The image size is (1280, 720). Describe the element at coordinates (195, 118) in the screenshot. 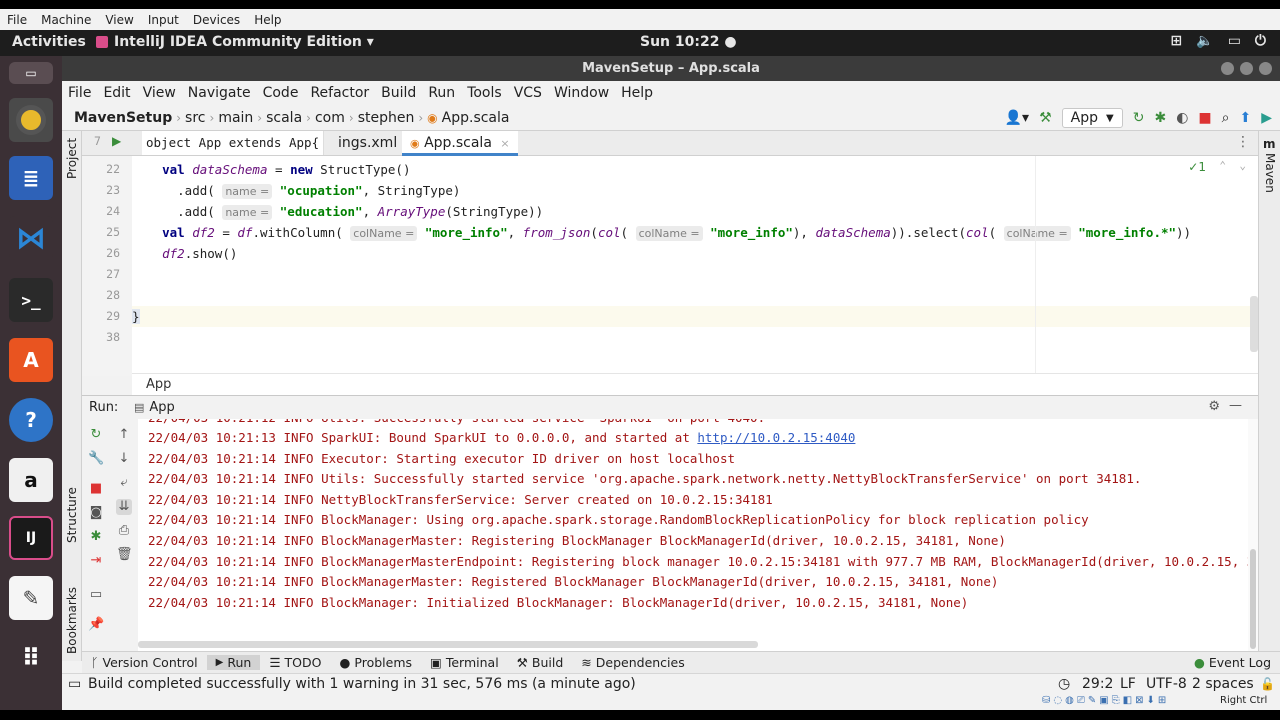

I see `crumb-src: src` at that location.